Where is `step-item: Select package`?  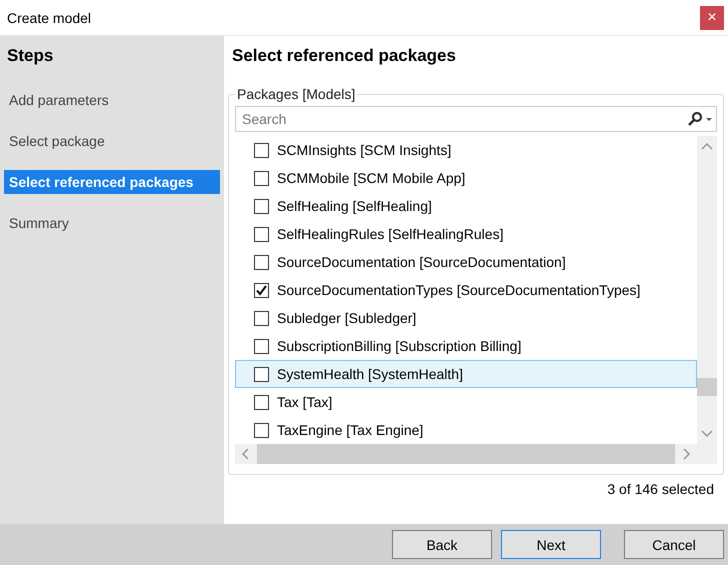
step-item: Select package is located at coordinates (112, 141).